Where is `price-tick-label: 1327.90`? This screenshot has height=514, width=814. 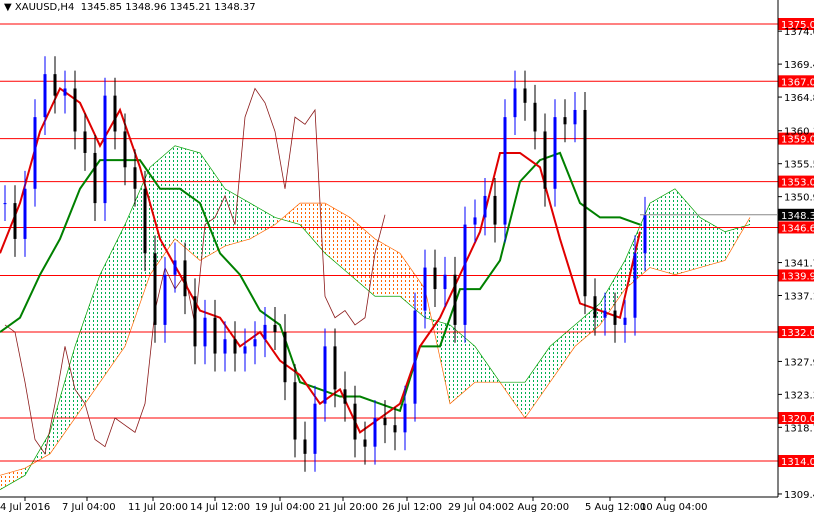 price-tick-label: 1327.90 is located at coordinates (799, 362).